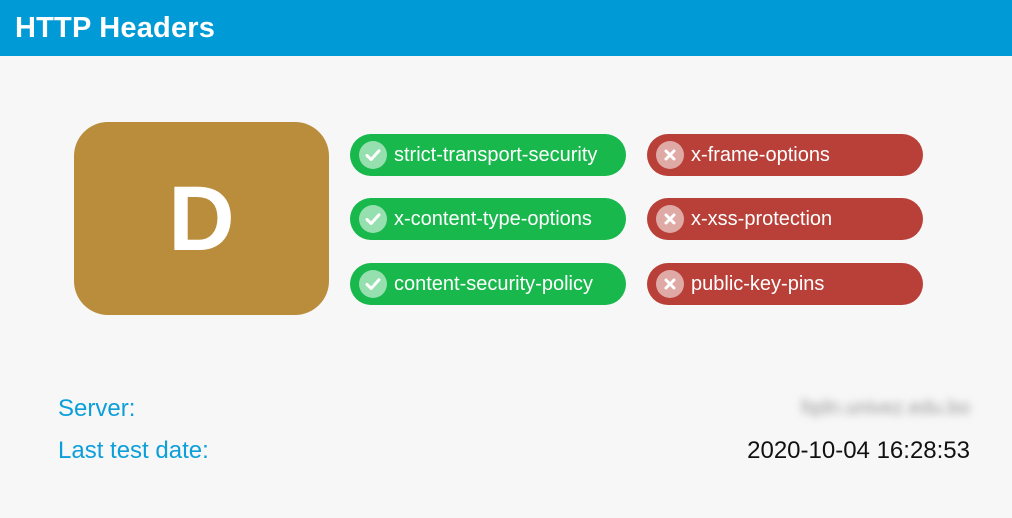 This screenshot has width=1012, height=518. What do you see at coordinates (496, 154) in the screenshot?
I see `header-pill-label: strict-transport-security` at bounding box center [496, 154].